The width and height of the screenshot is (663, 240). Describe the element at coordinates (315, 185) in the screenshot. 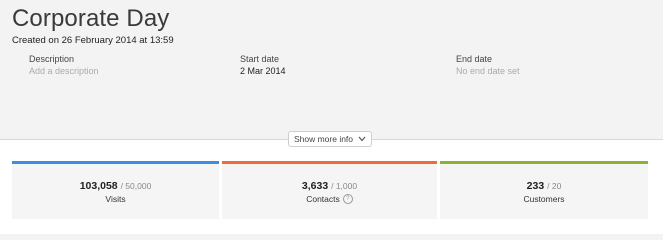

I see `stat-contacts-value: 3,633` at that location.